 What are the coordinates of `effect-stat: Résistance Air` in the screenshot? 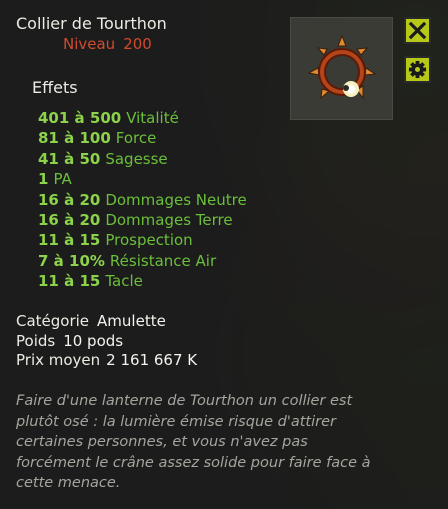 It's located at (163, 260).